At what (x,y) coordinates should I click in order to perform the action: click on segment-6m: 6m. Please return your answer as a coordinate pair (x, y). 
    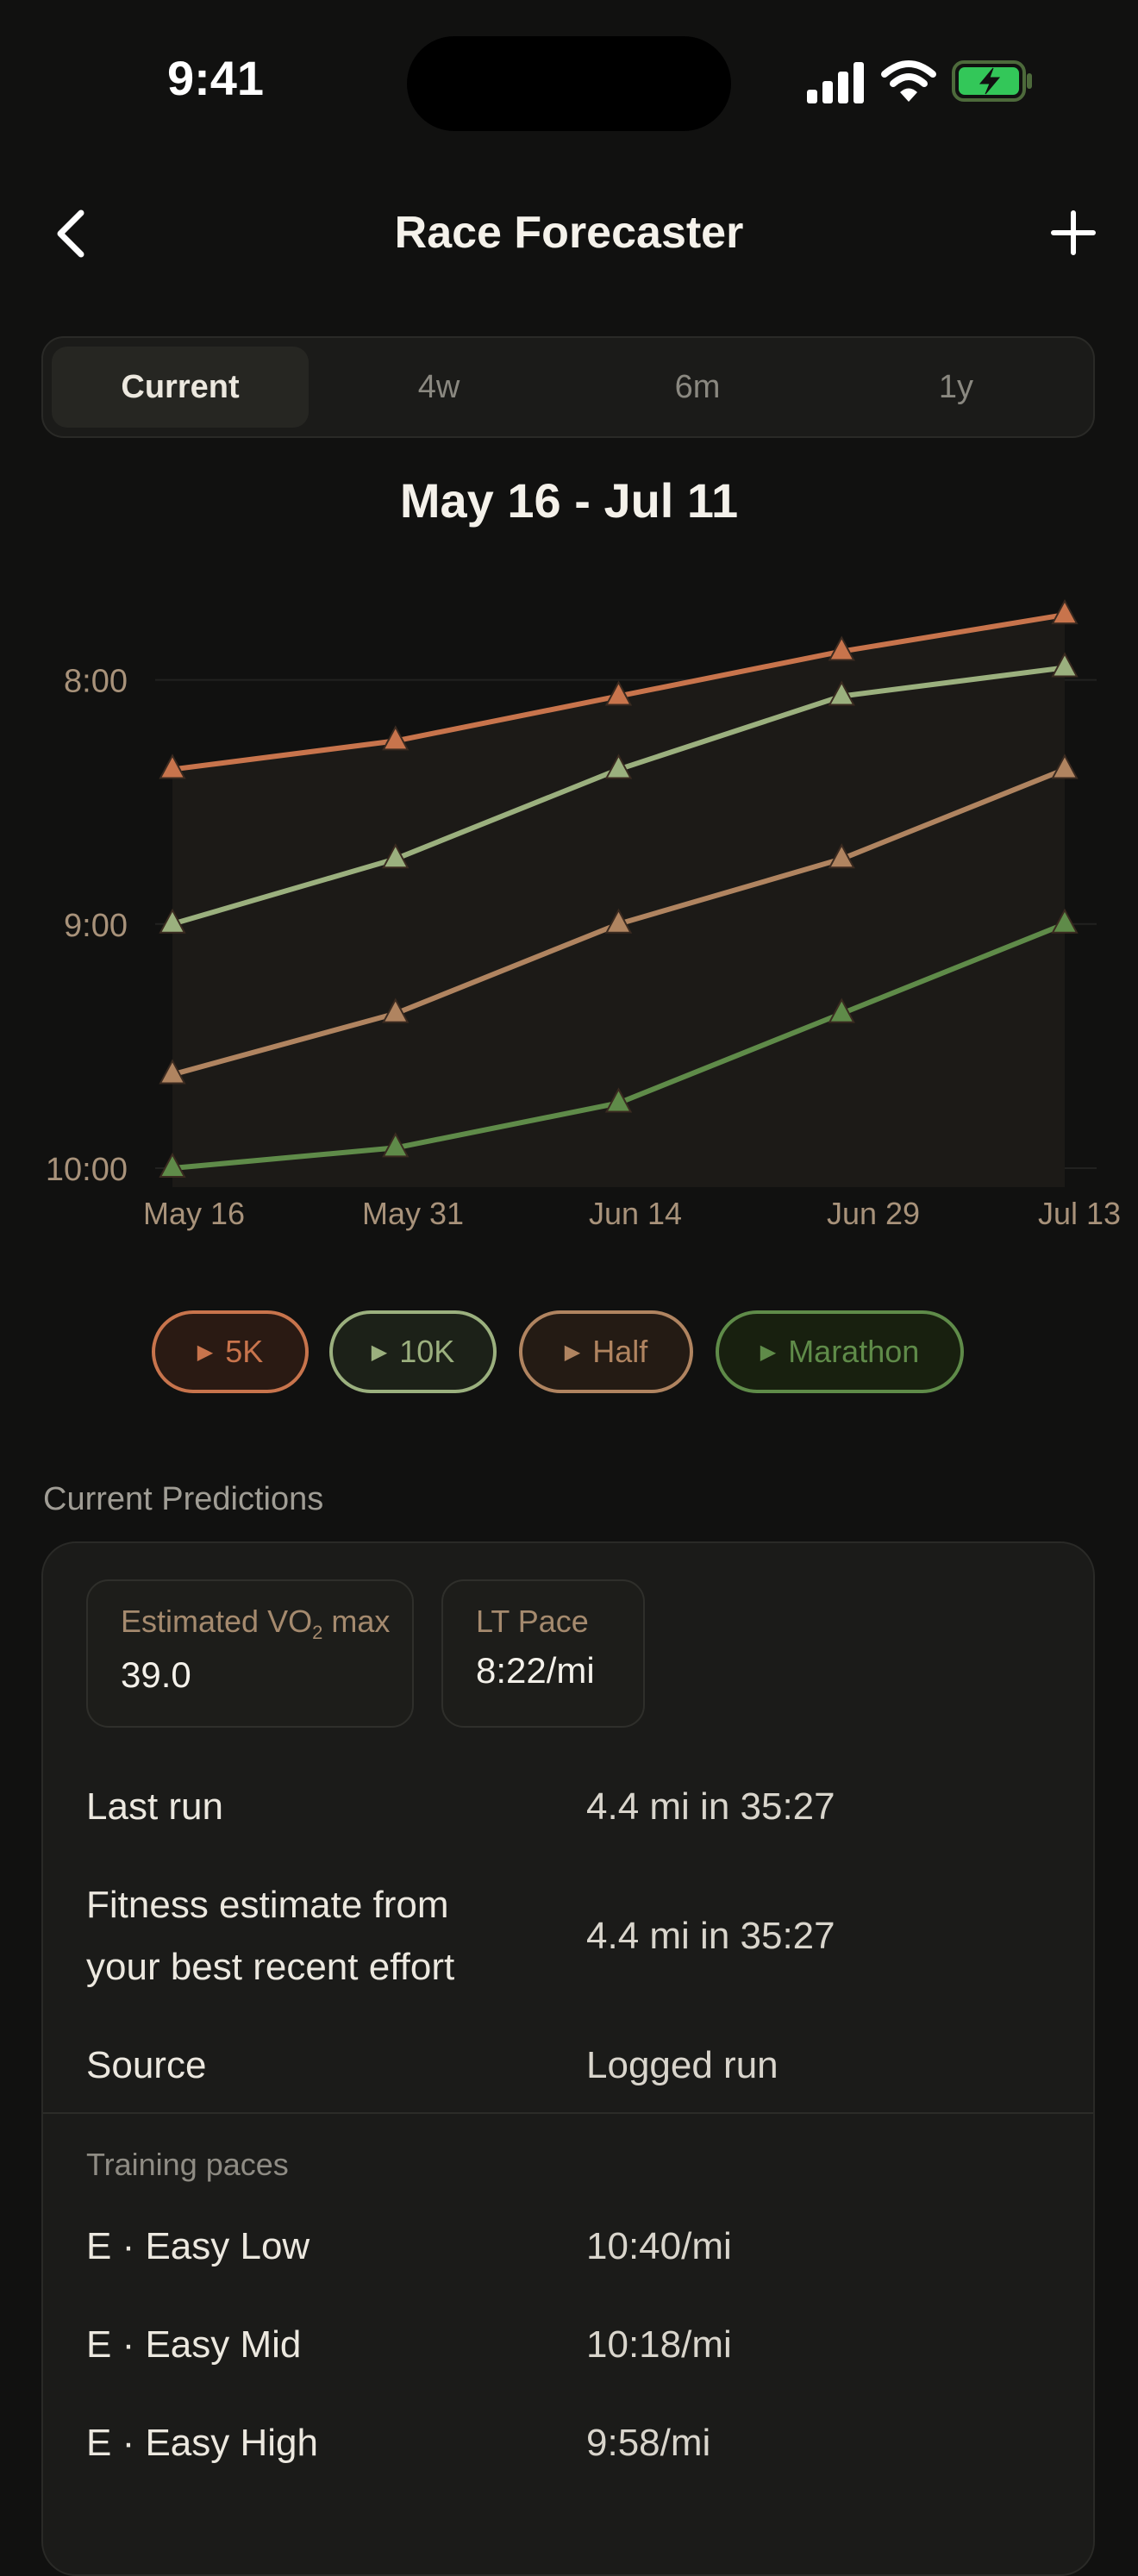
    Looking at the image, I should click on (697, 387).